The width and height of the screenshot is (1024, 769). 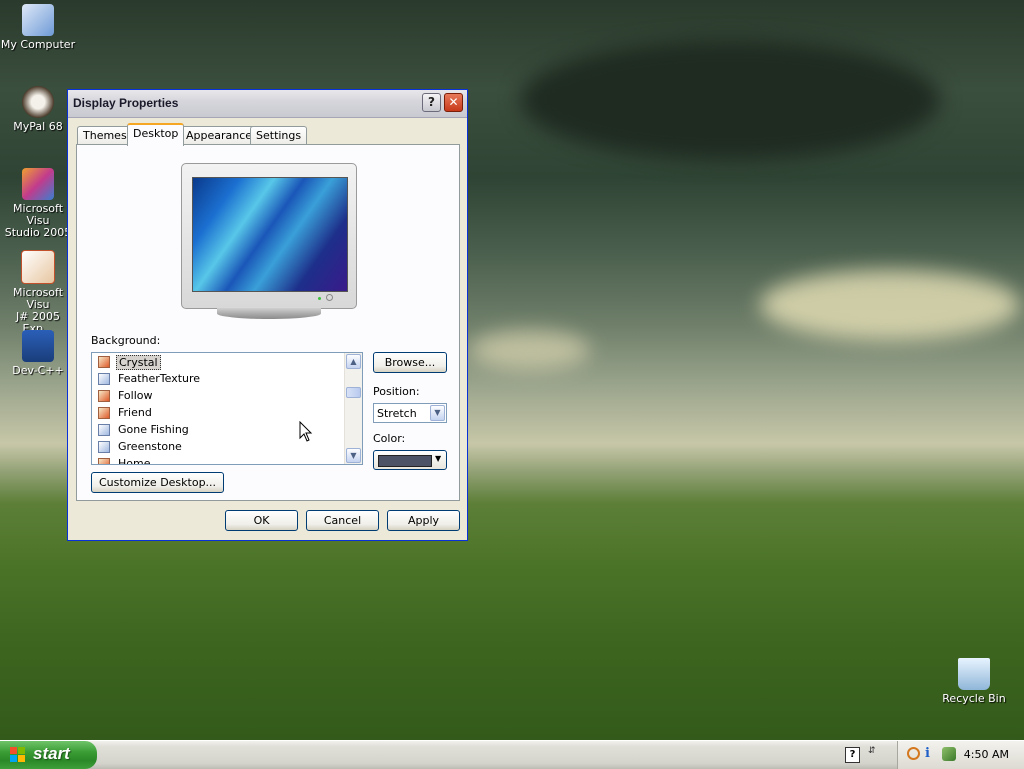 What do you see at coordinates (38, 346) in the screenshot?
I see `dev-cpp-icon` at bounding box center [38, 346].